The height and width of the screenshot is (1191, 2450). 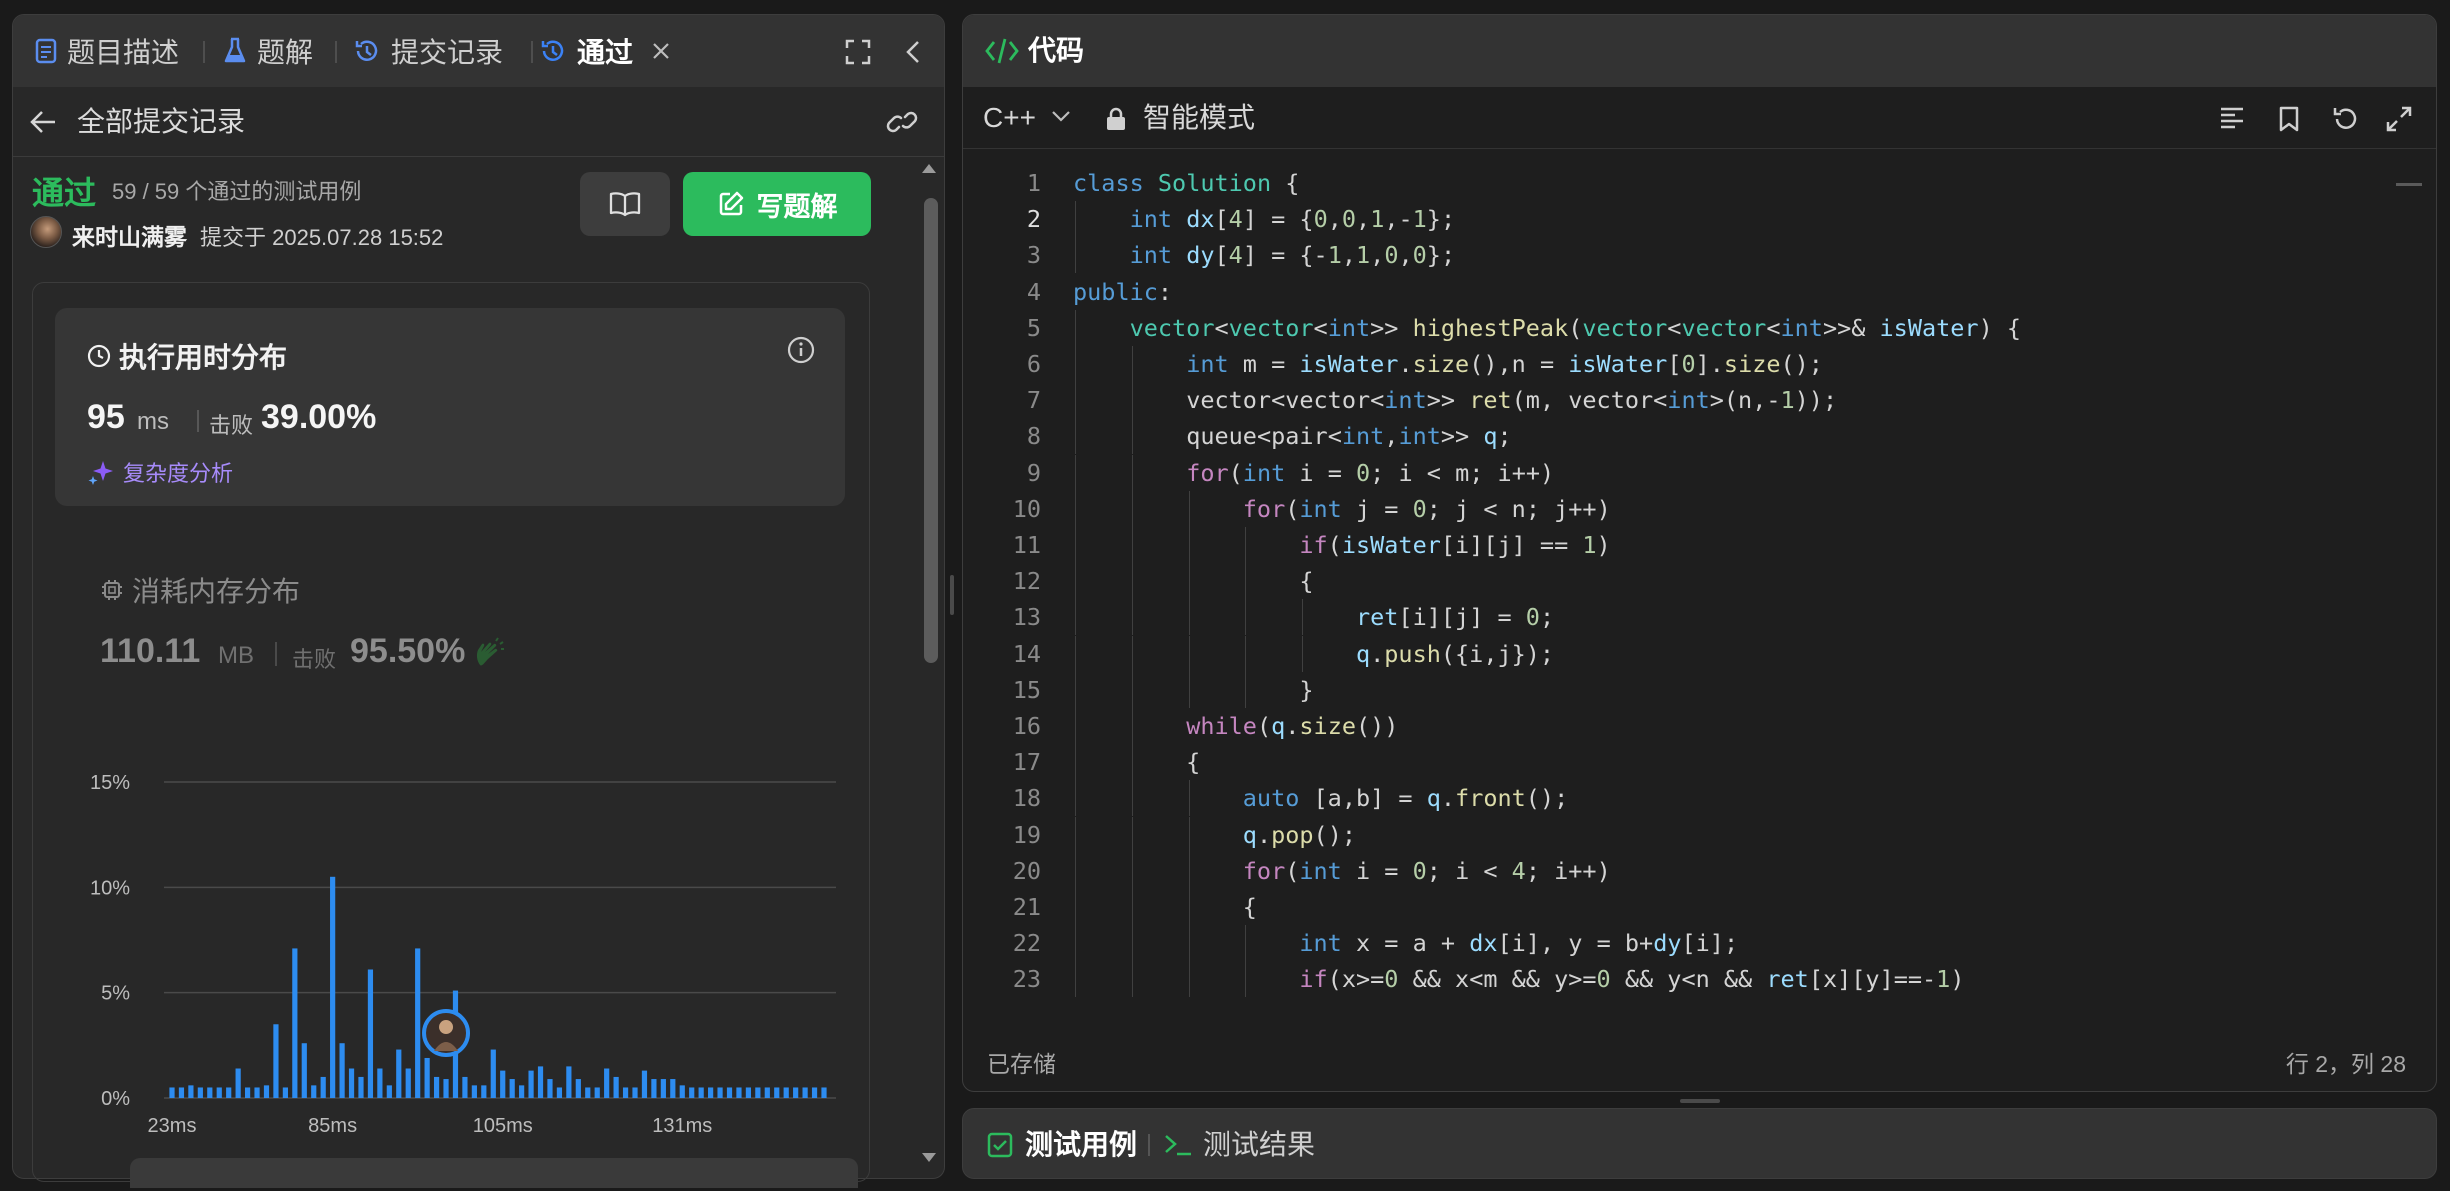 What do you see at coordinates (129, 235) in the screenshot?
I see `username: 来时山满雾` at bounding box center [129, 235].